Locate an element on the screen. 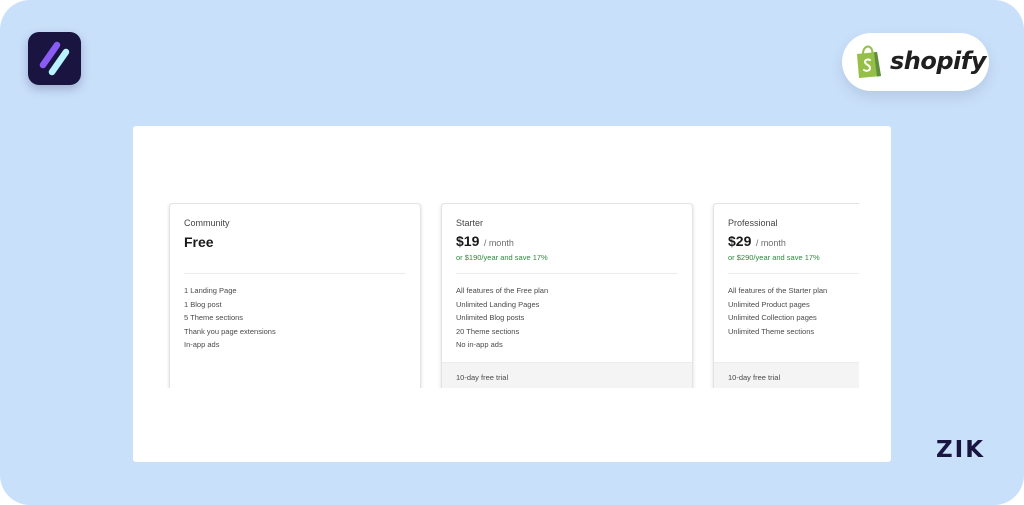 This screenshot has width=1024, height=505. feature-item: All features of the Starter plan is located at coordinates (778, 290).